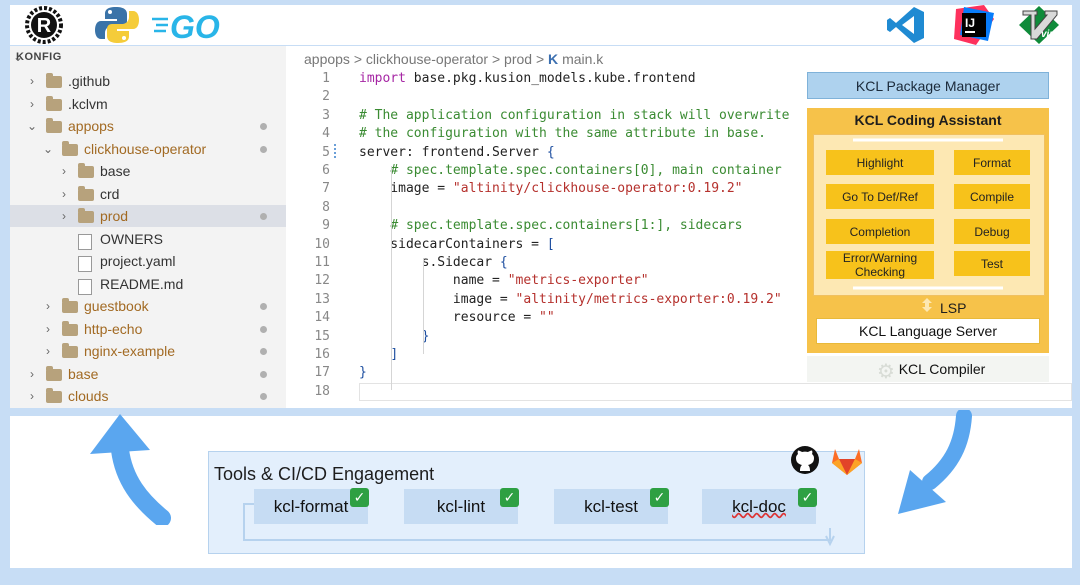  I want to click on tool-item-label: kcl-format, so click(311, 506).